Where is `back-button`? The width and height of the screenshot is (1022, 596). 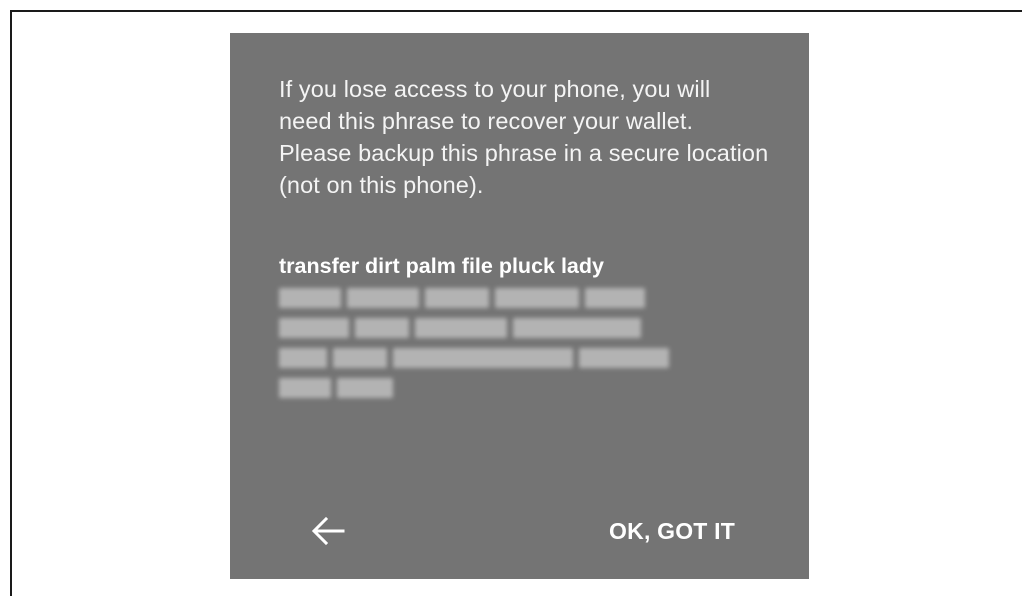
back-button is located at coordinates (328, 531).